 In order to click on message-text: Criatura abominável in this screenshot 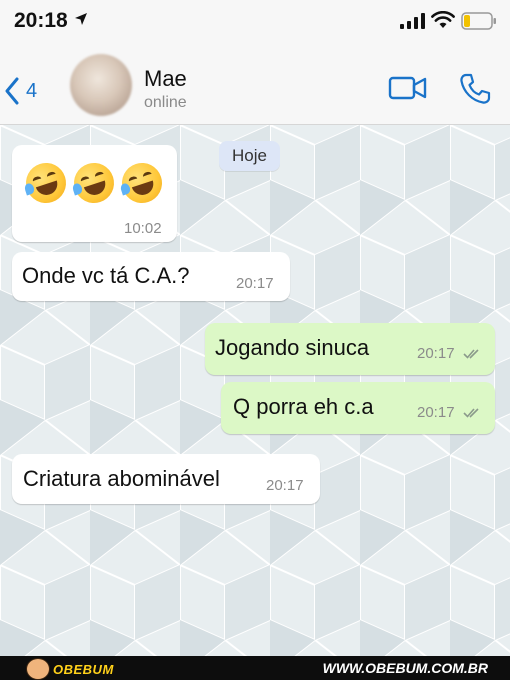, I will do `click(121, 478)`.